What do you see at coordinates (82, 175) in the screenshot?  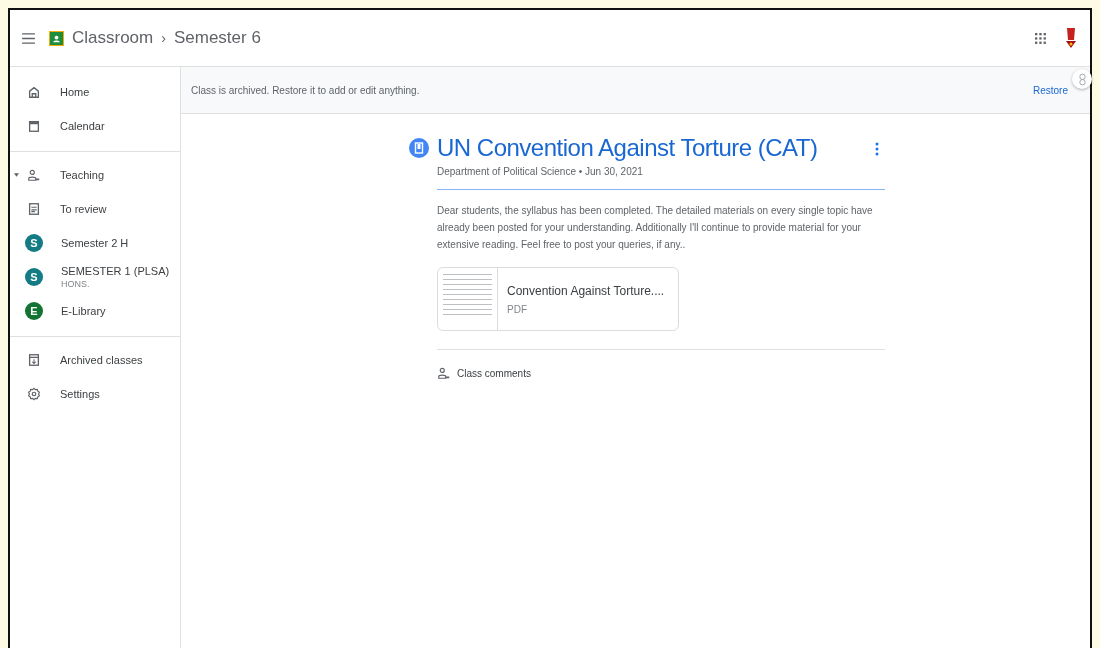 I see `sidebar-item-label: Teaching` at bounding box center [82, 175].